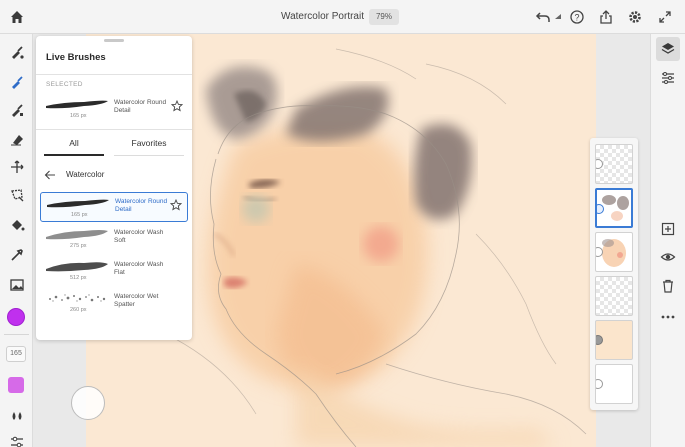  Describe the element at coordinates (50, 175) in the screenshot. I see `back-arrow-icon` at that location.